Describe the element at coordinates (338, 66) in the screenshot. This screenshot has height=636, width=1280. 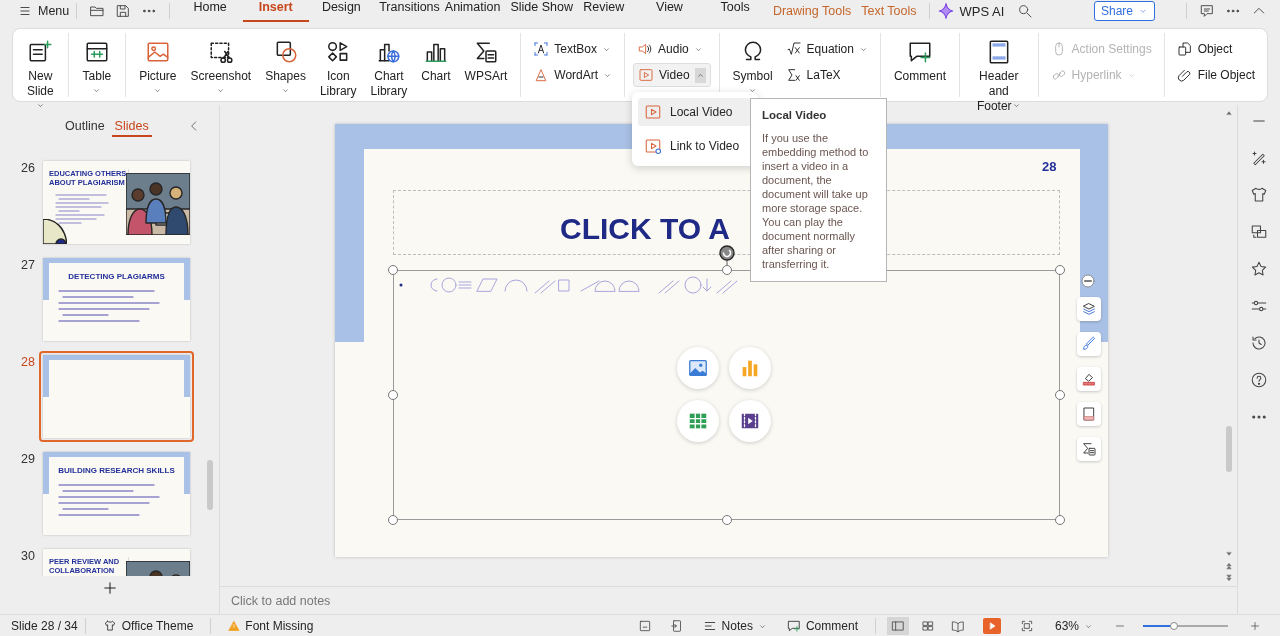
I see `ribbon-button: Icon Library` at that location.